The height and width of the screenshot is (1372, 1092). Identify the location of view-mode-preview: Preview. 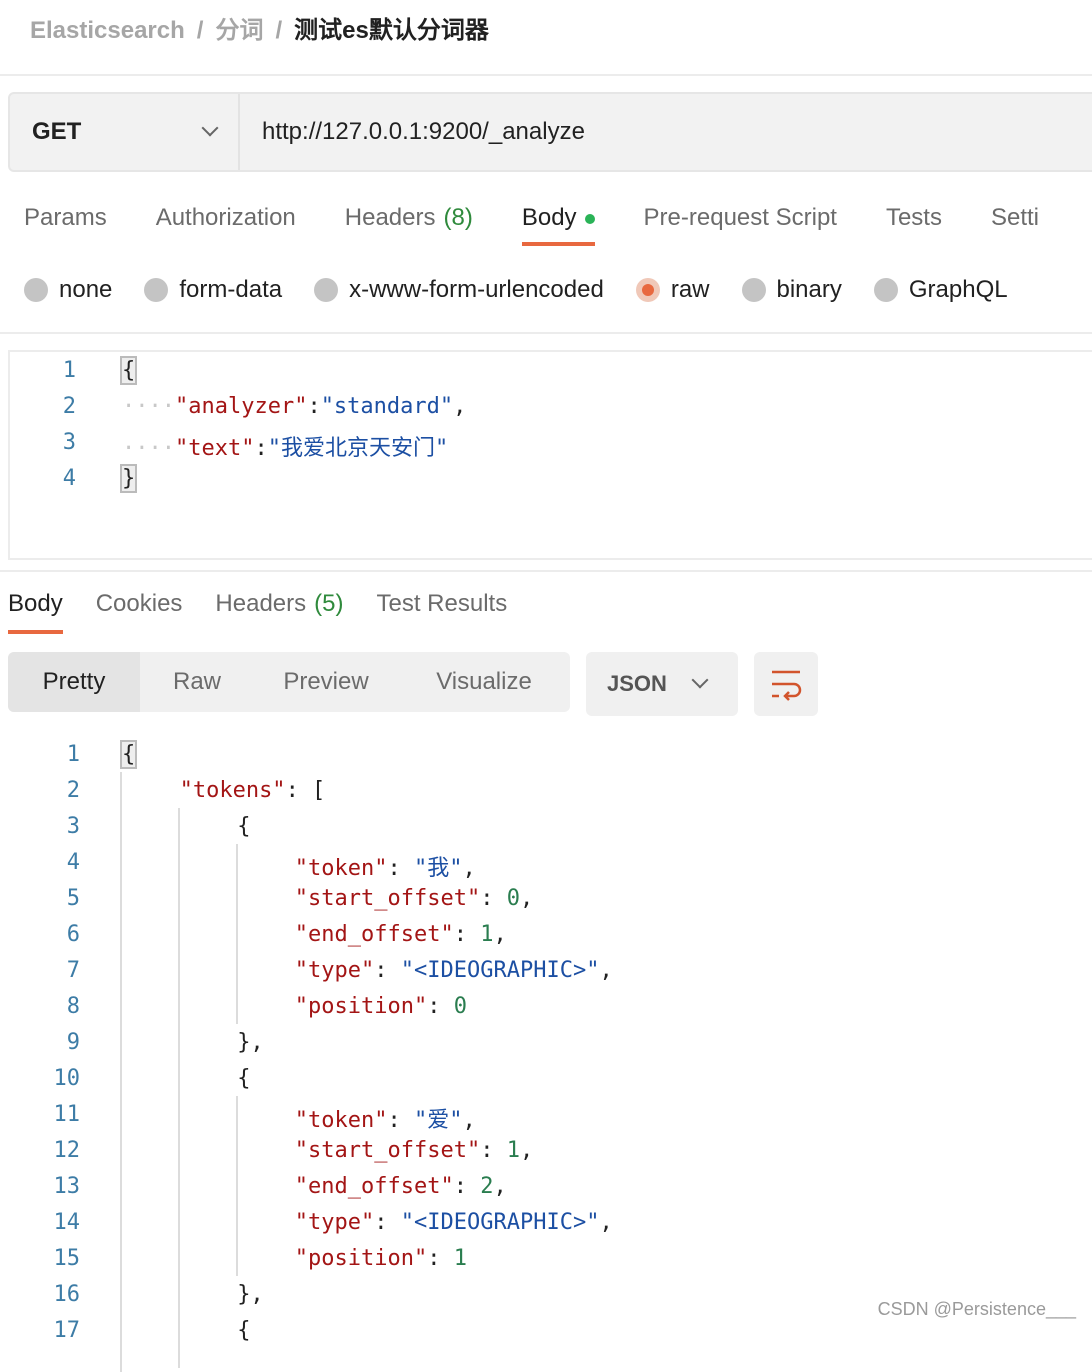
(326, 682).